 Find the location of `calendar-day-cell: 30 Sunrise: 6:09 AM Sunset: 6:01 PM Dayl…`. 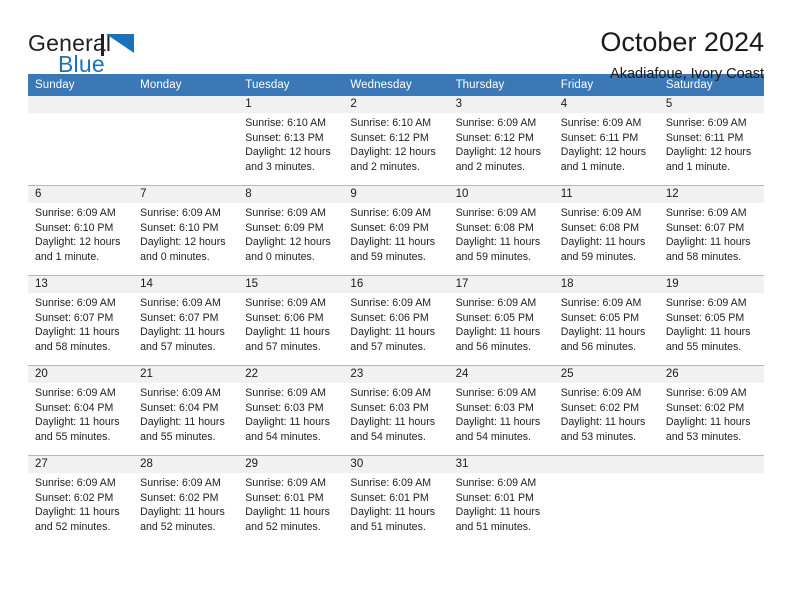

calendar-day-cell: 30 Sunrise: 6:09 AM Sunset: 6:01 PM Dayl… is located at coordinates (396, 500).